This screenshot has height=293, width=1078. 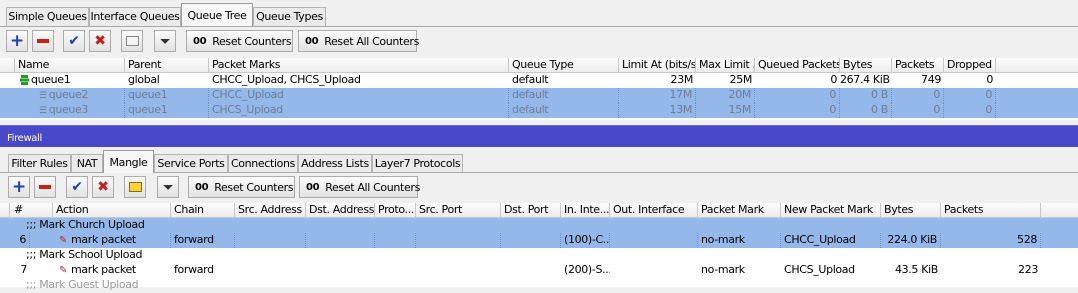 I want to click on col-packet-marks: Packet Marks, so click(x=359, y=65).